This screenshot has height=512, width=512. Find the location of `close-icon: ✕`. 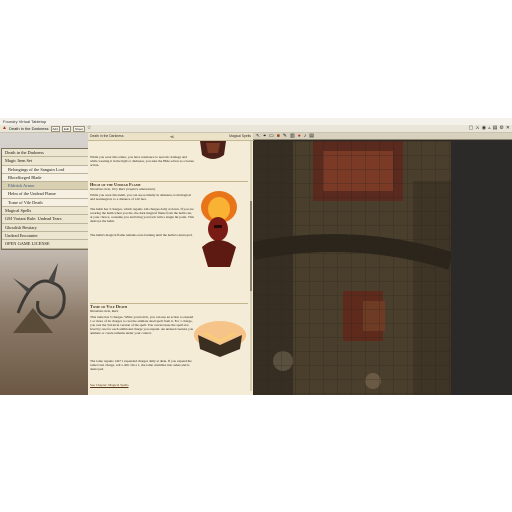

close-icon: ✕ is located at coordinates (508, 128).